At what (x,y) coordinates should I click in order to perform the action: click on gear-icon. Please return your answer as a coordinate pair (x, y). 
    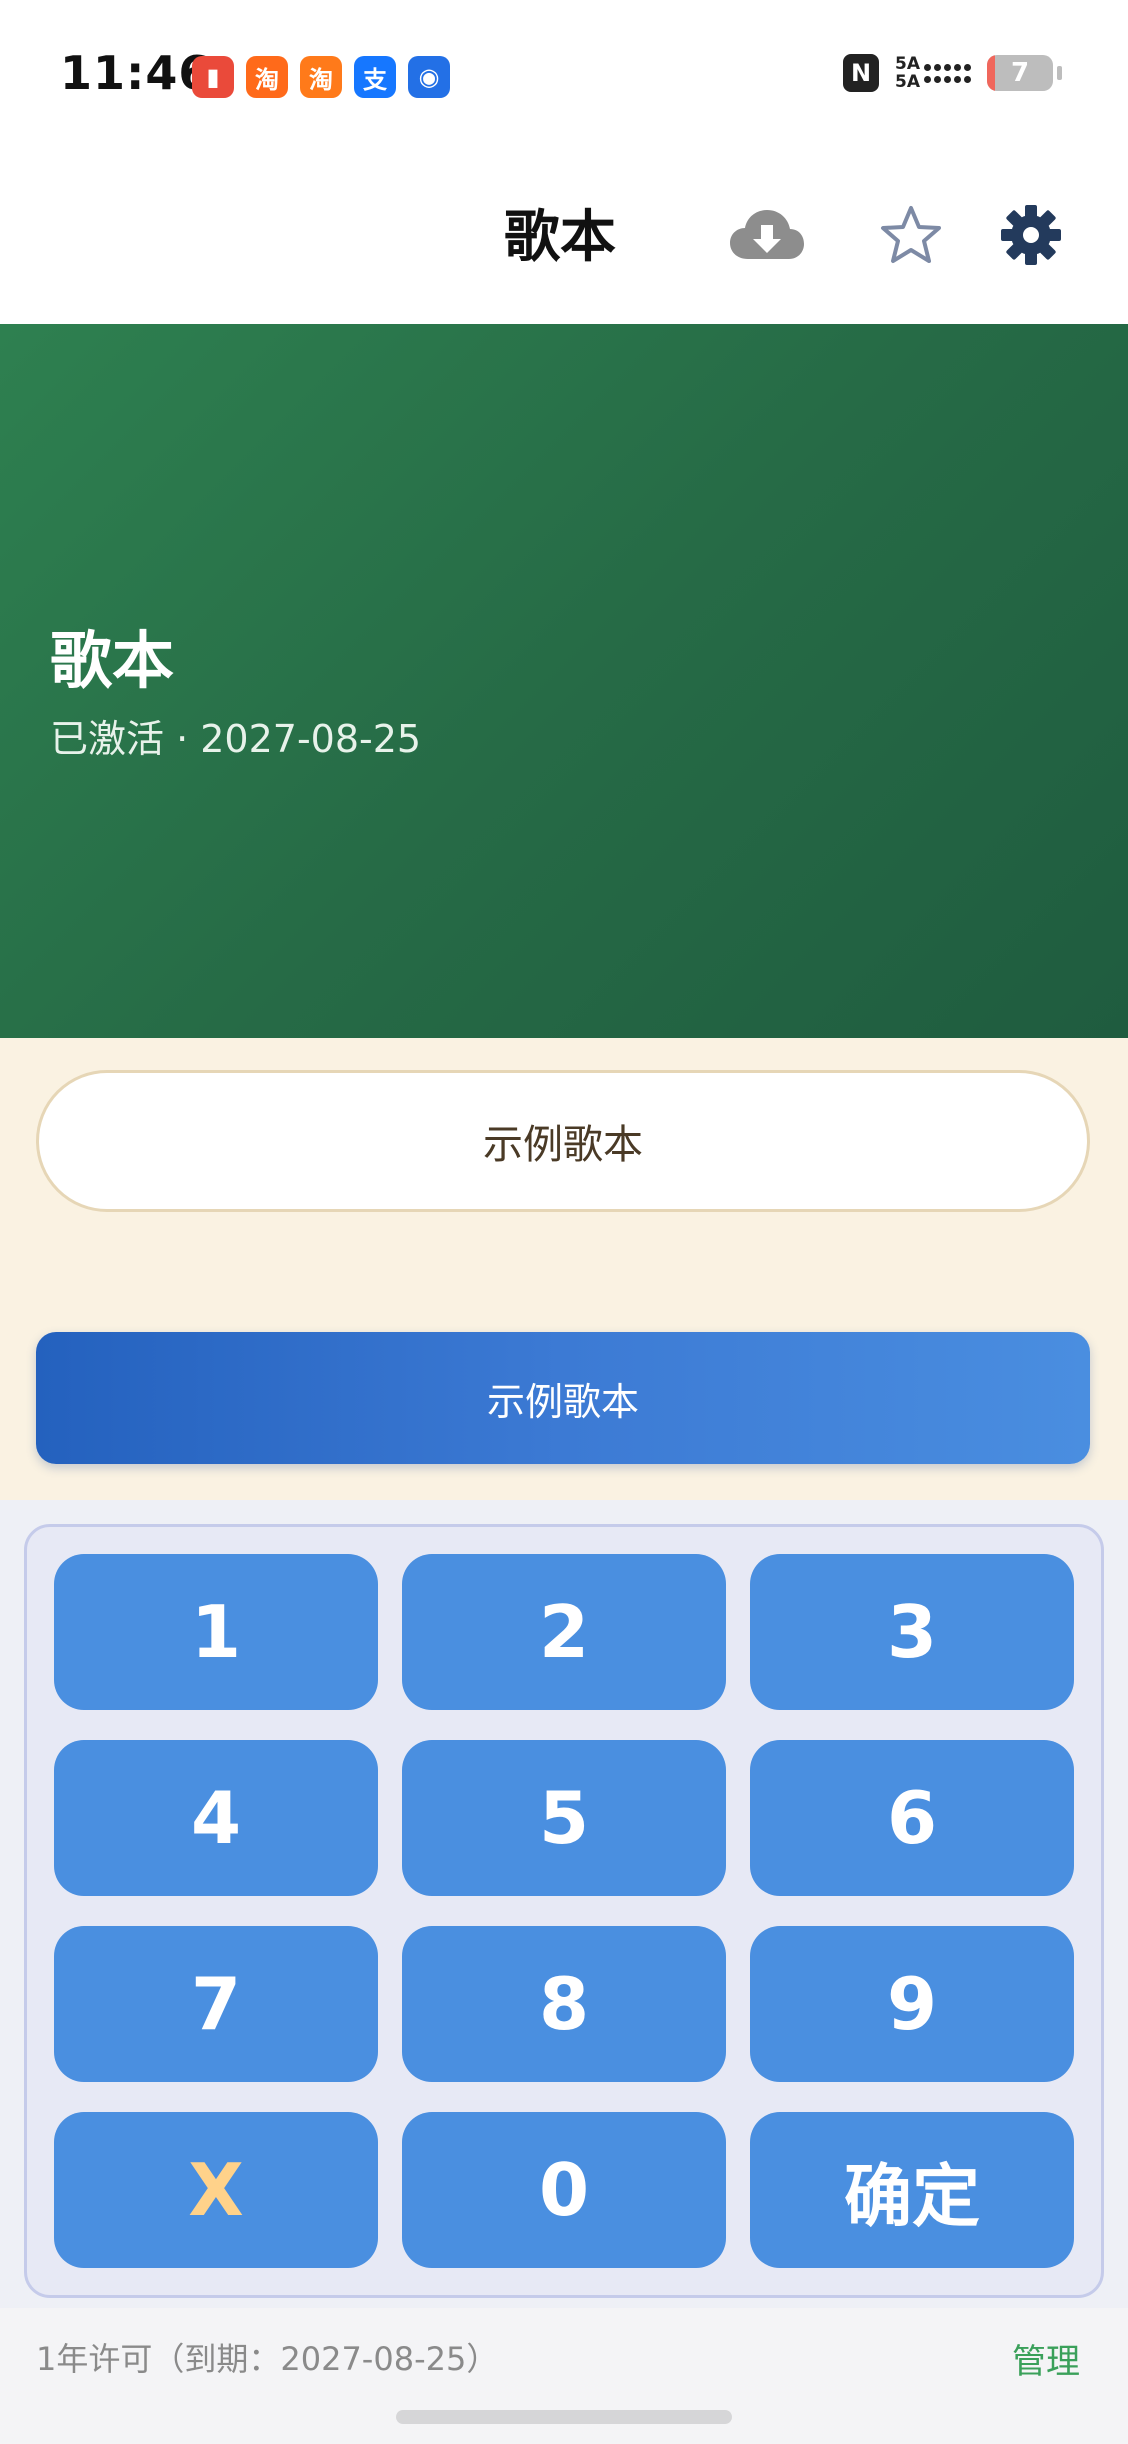
    Looking at the image, I should click on (1031, 235).